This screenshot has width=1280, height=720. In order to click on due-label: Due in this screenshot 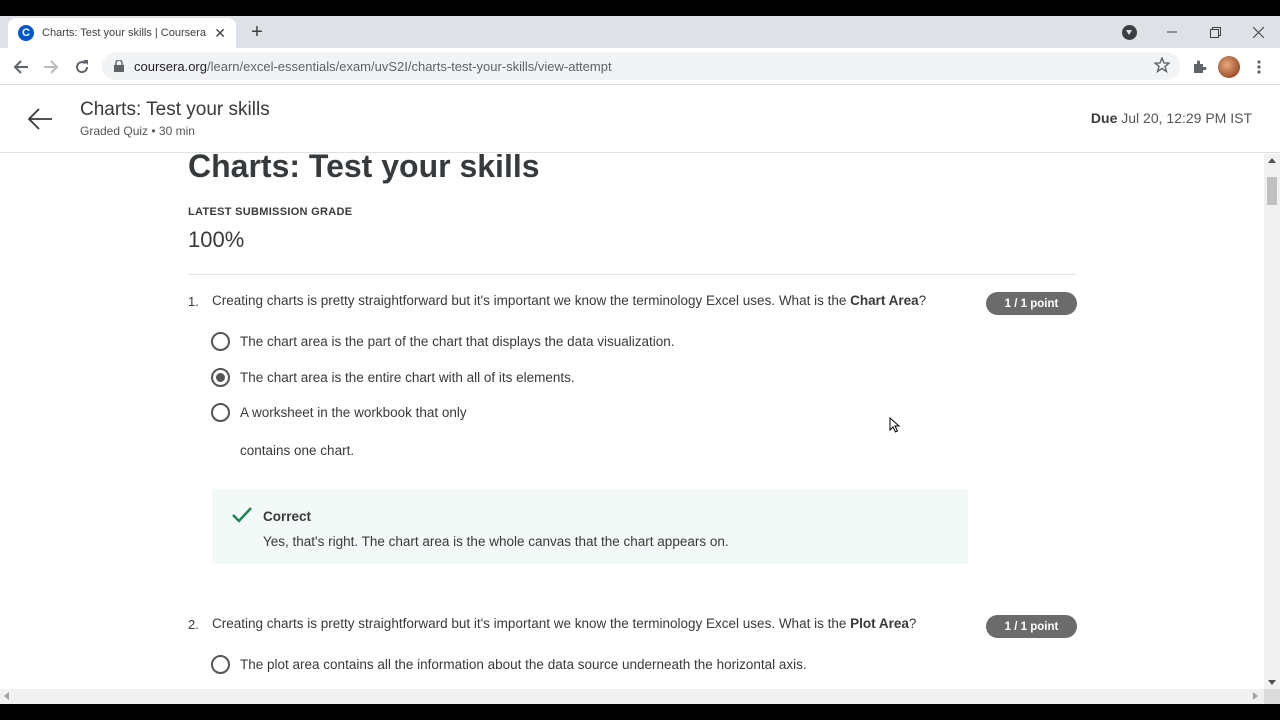, I will do `click(1104, 118)`.